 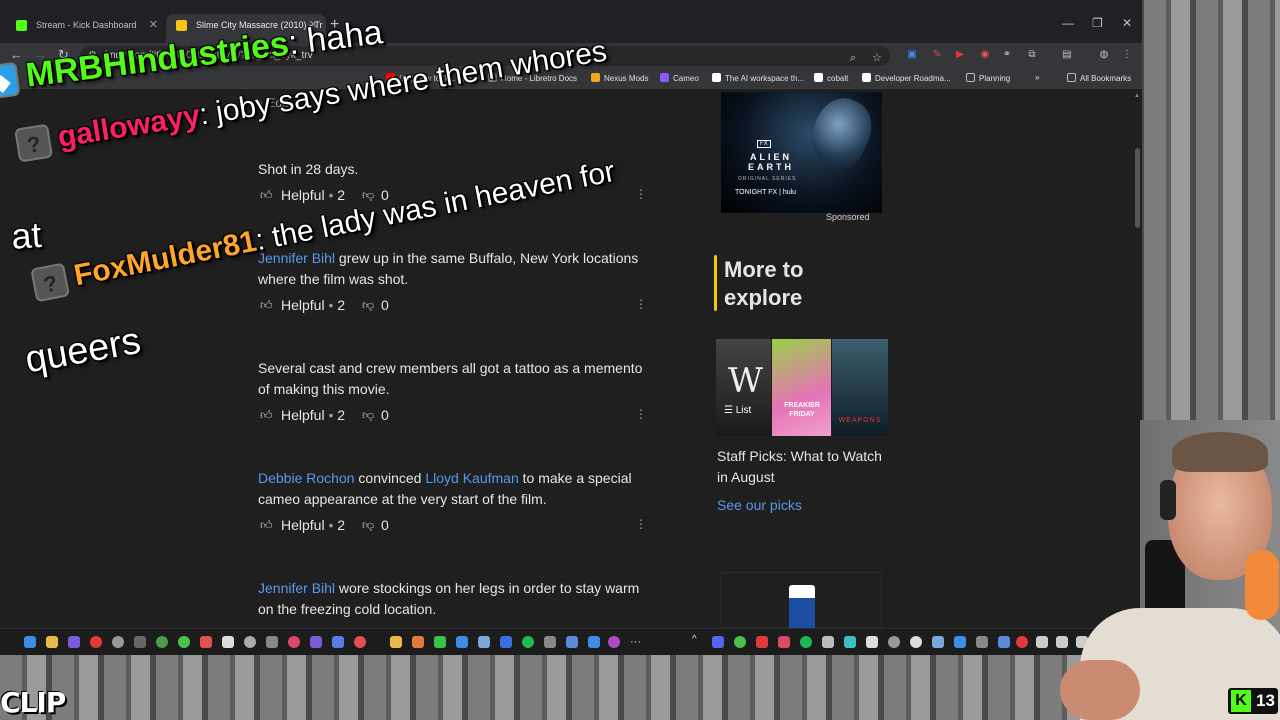 I want to click on see-our-picks-link: See our picks, so click(x=759, y=505).